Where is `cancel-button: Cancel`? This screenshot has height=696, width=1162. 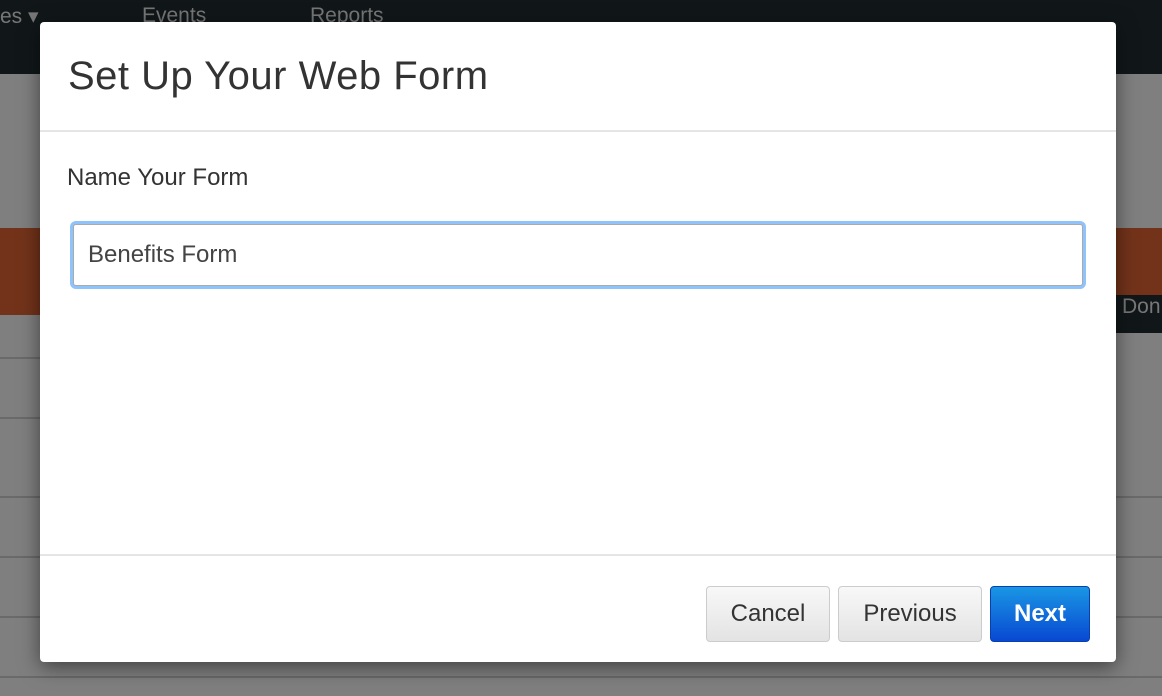
cancel-button: Cancel is located at coordinates (768, 614).